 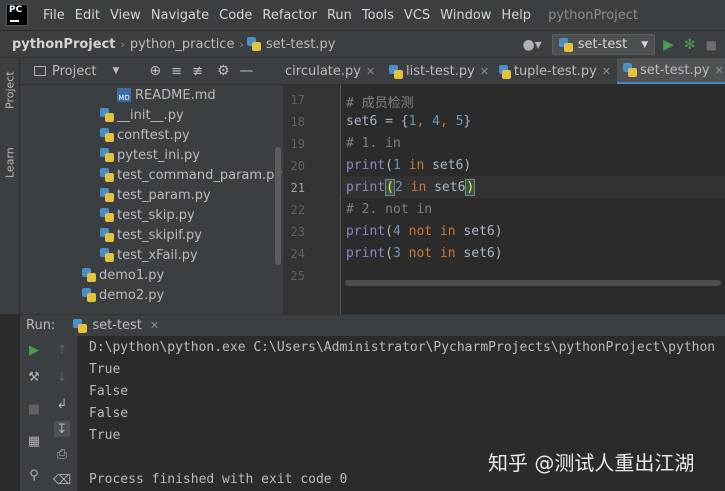 I want to click on locate-icon: ⊕, so click(x=155, y=71).